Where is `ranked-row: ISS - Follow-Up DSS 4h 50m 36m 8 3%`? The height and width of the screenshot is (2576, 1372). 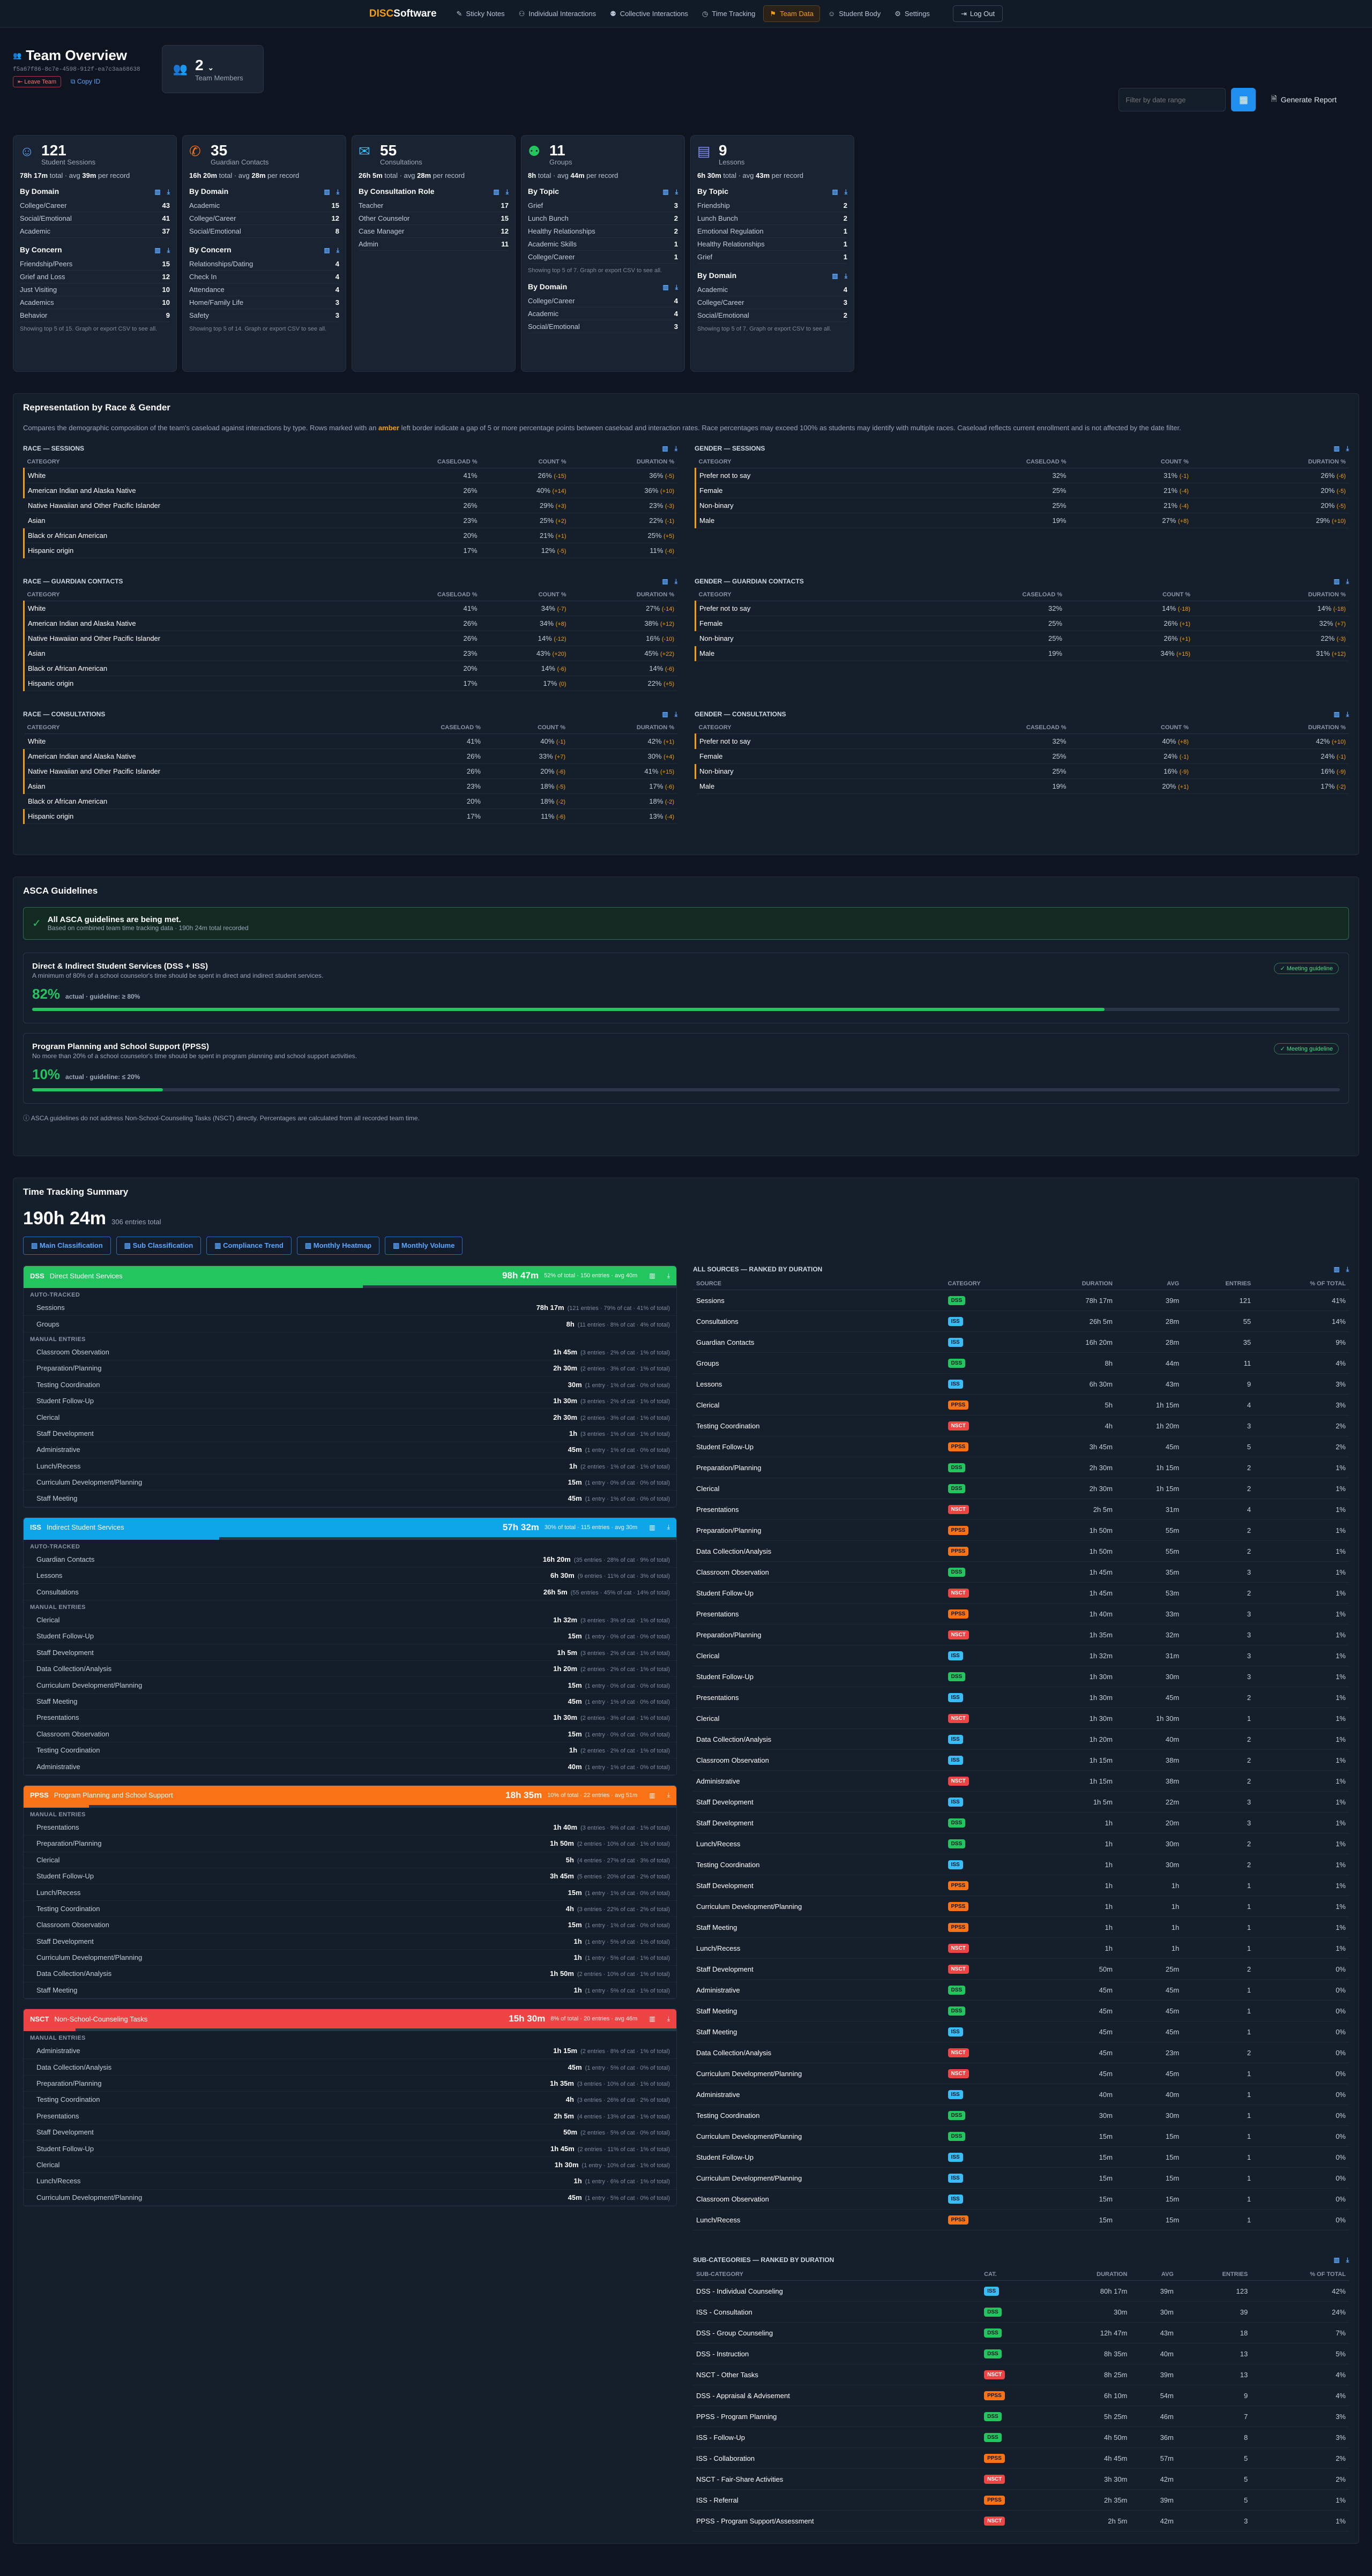
ranked-row: ISS - Follow-Up DSS 4h 50m 36m 8 3% is located at coordinates (1021, 2437).